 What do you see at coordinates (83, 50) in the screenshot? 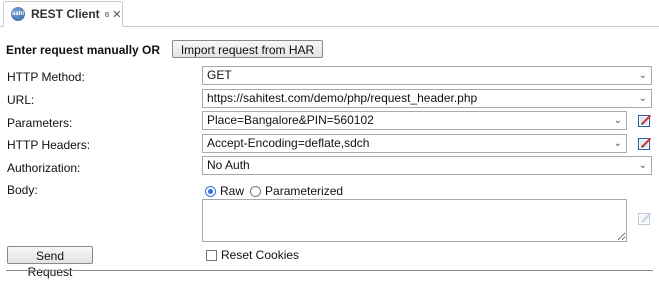
I see `intro-label: Enter request manually OR` at bounding box center [83, 50].